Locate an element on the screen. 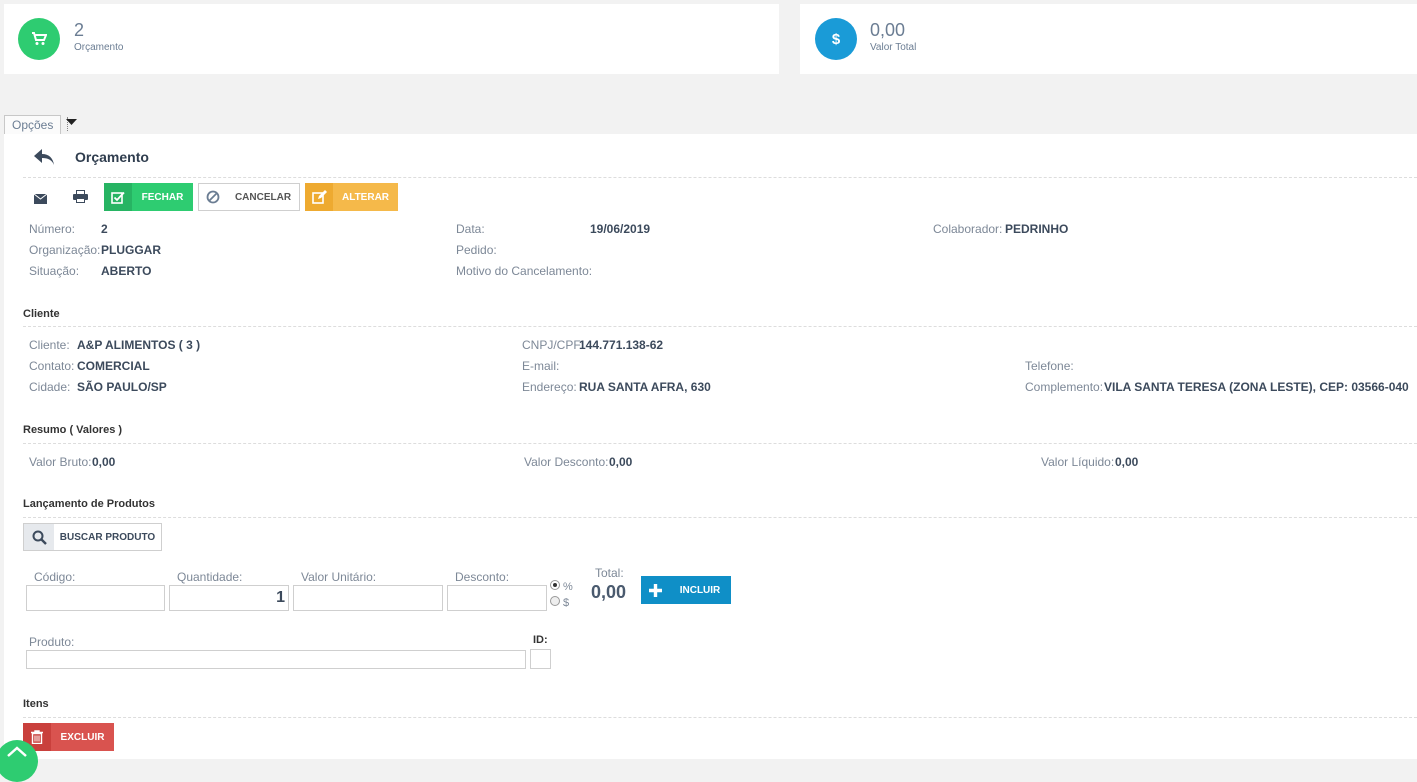 This screenshot has height=782, width=1417. cidade-label: Cidade: is located at coordinates (50, 387).